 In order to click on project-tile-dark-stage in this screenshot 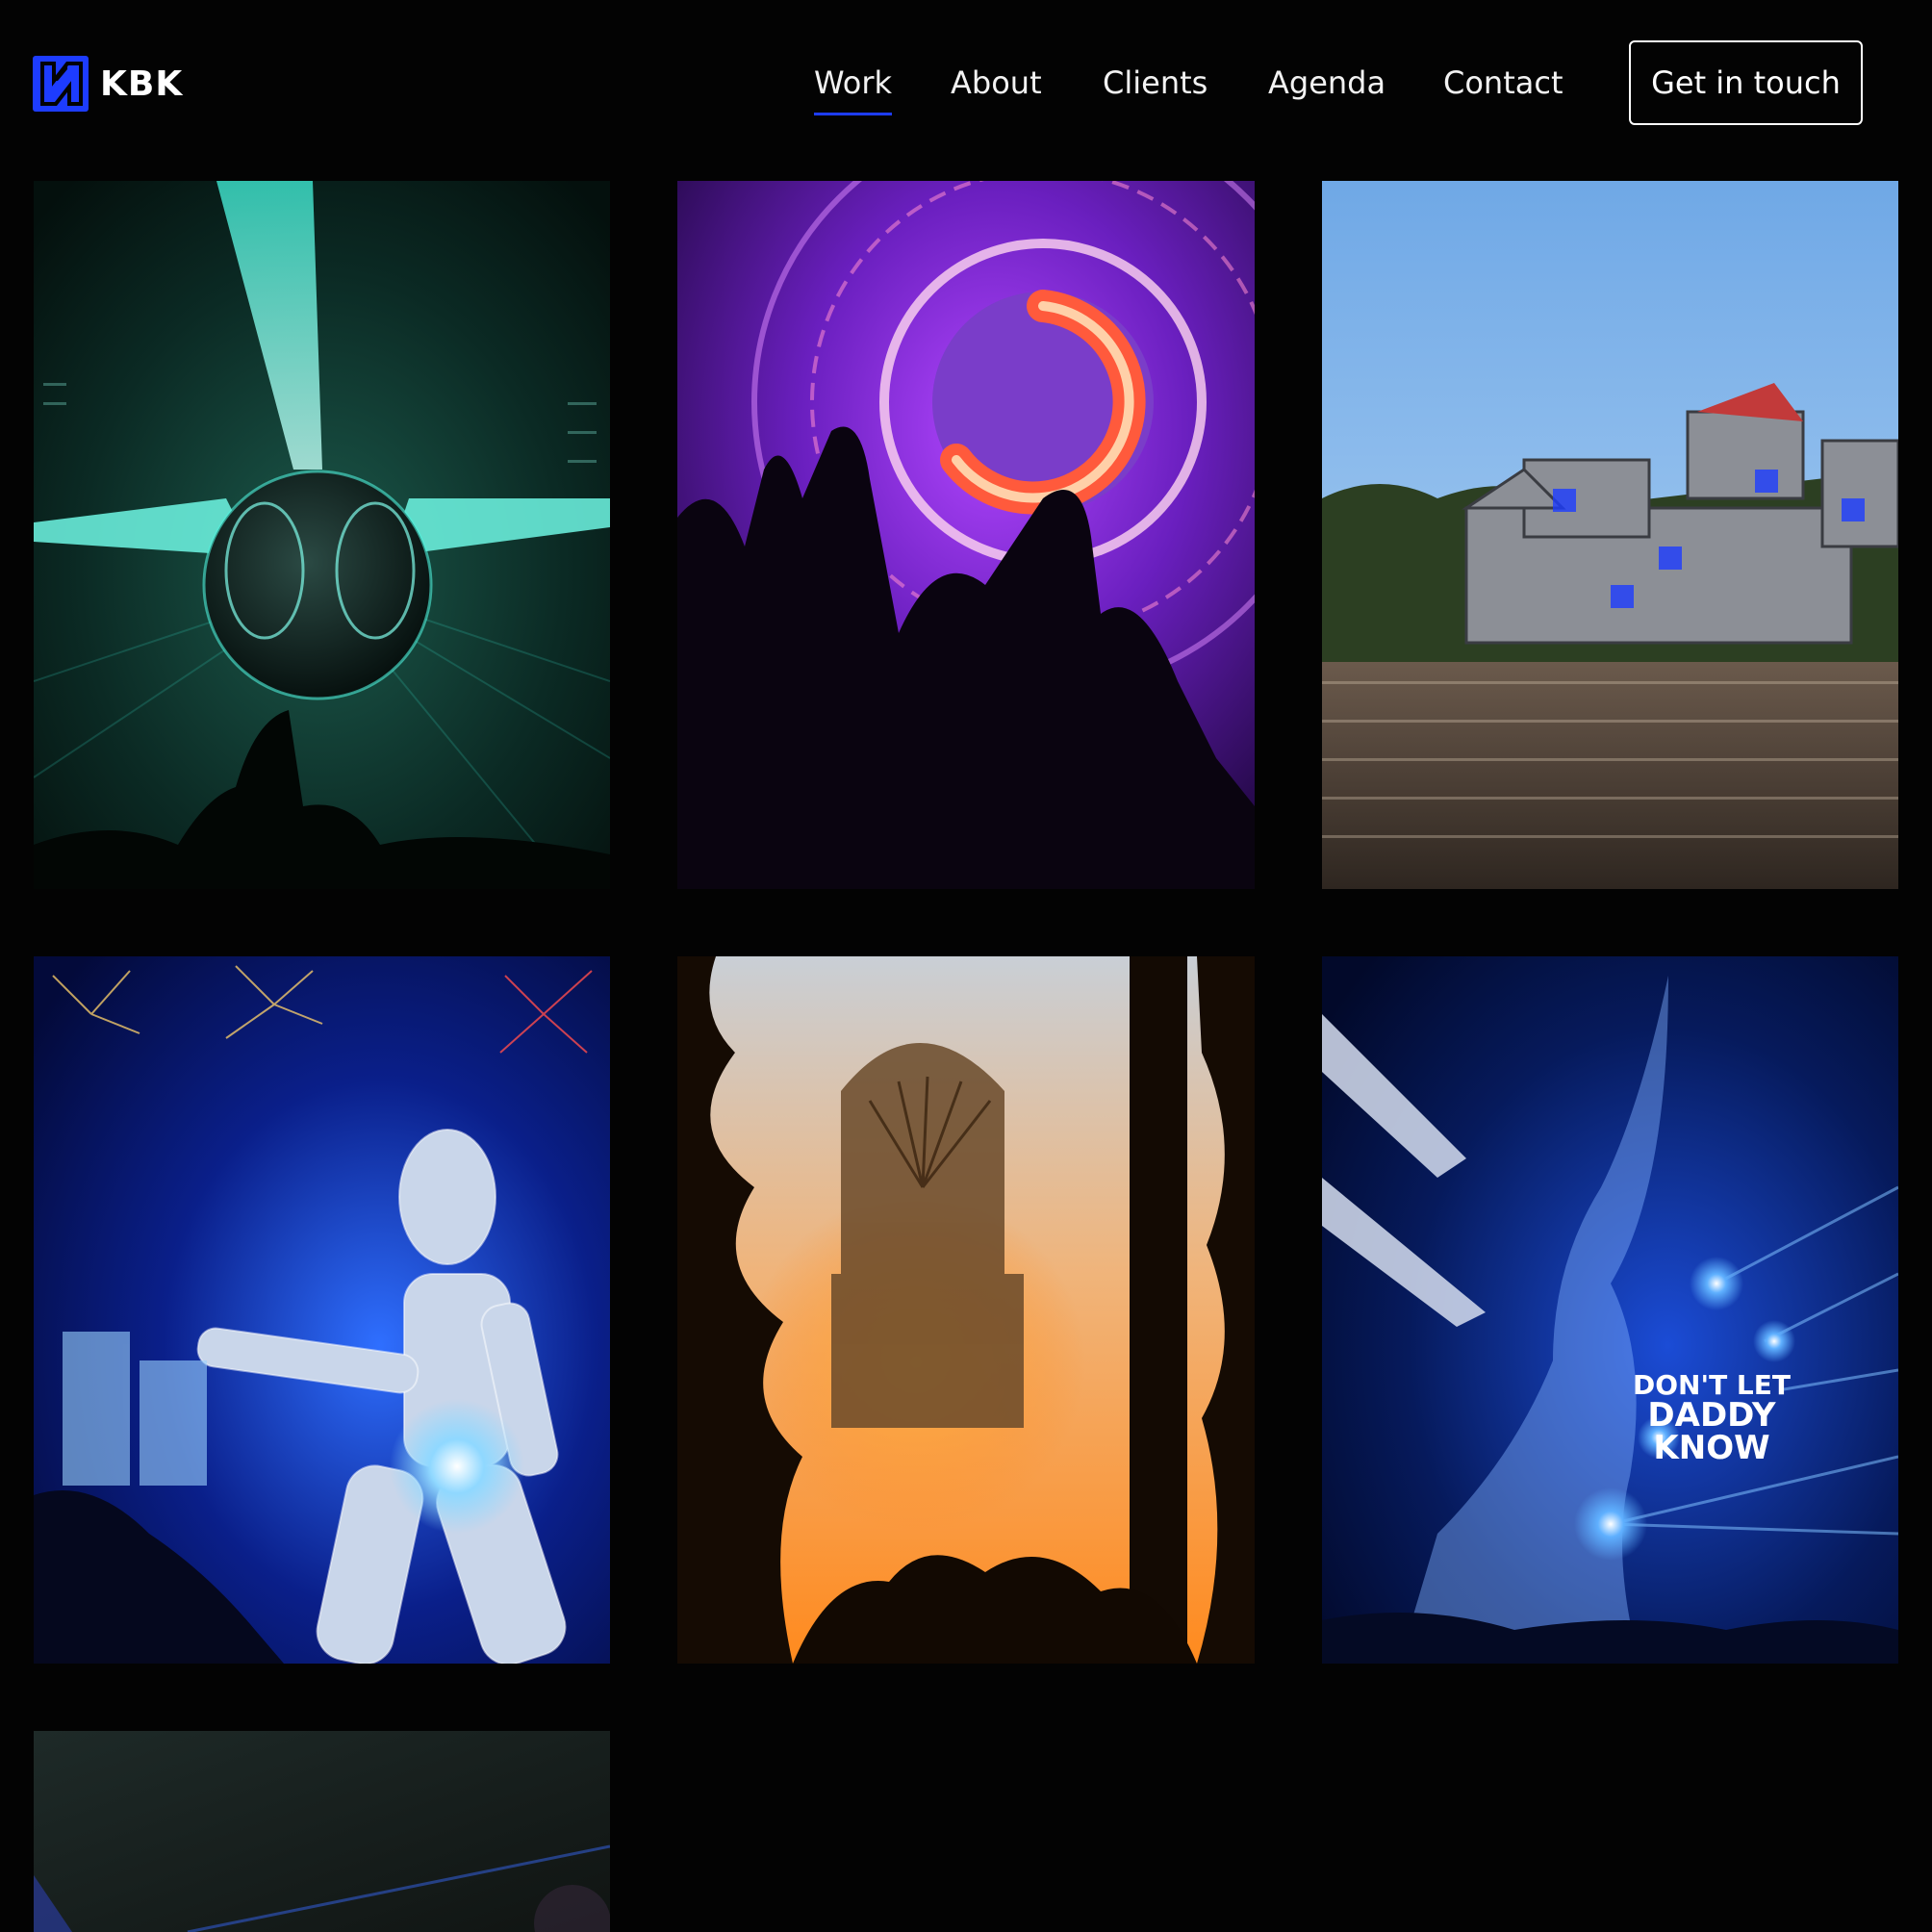, I will do `click(322, 1831)`.